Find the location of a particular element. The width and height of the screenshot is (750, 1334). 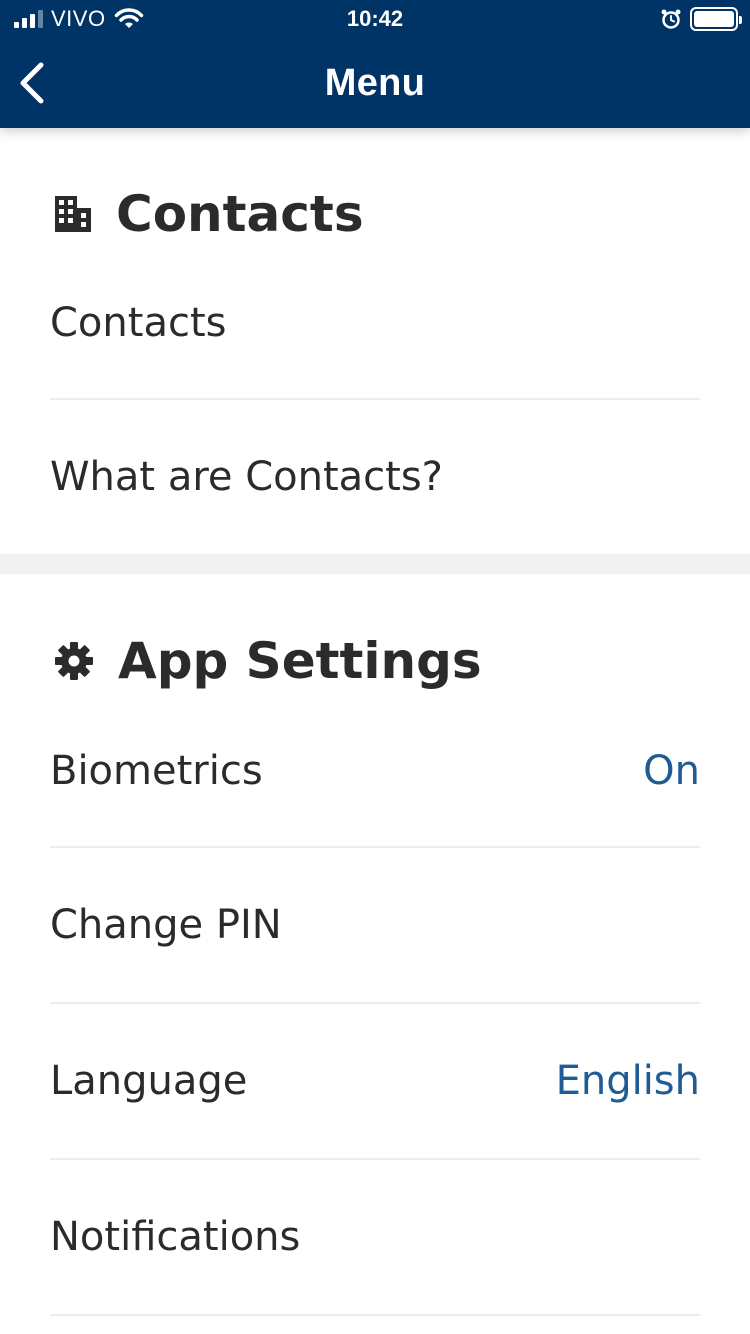

menu-item-label: Contacts is located at coordinates (138, 323).